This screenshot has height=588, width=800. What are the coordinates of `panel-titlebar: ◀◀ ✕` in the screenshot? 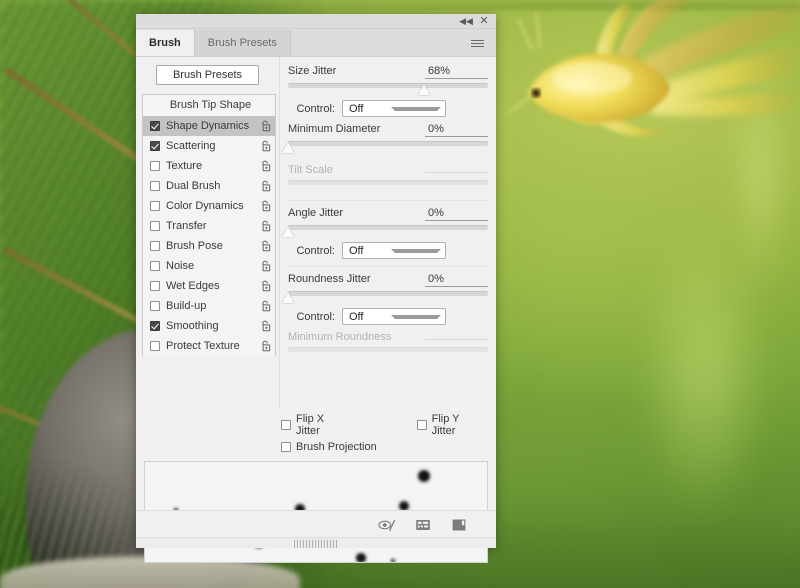 It's located at (316, 21).